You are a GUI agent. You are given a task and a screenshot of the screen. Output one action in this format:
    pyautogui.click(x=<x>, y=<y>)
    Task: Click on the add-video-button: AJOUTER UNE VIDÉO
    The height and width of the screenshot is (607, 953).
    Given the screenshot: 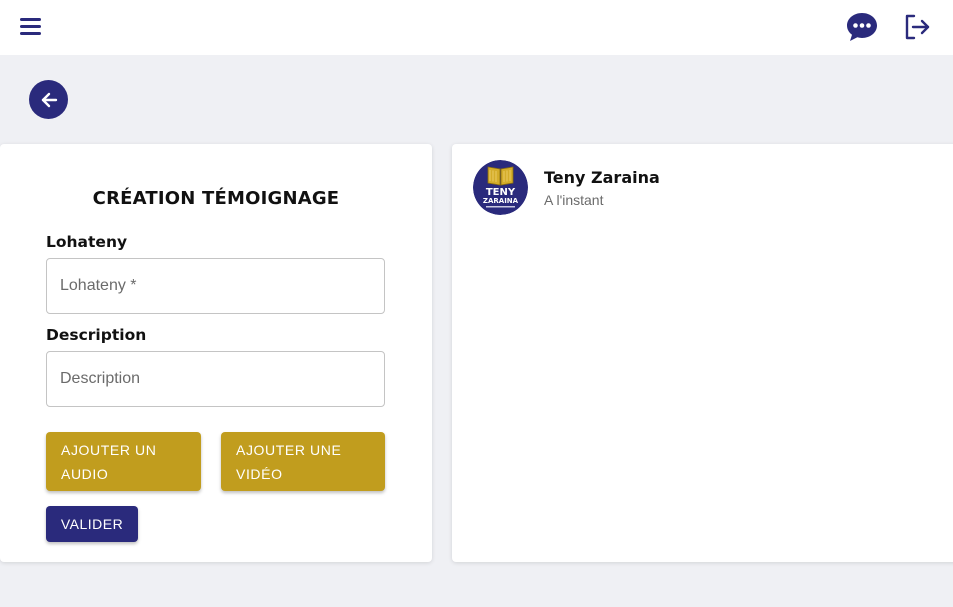 What is the action you would take?
    pyautogui.click(x=303, y=461)
    